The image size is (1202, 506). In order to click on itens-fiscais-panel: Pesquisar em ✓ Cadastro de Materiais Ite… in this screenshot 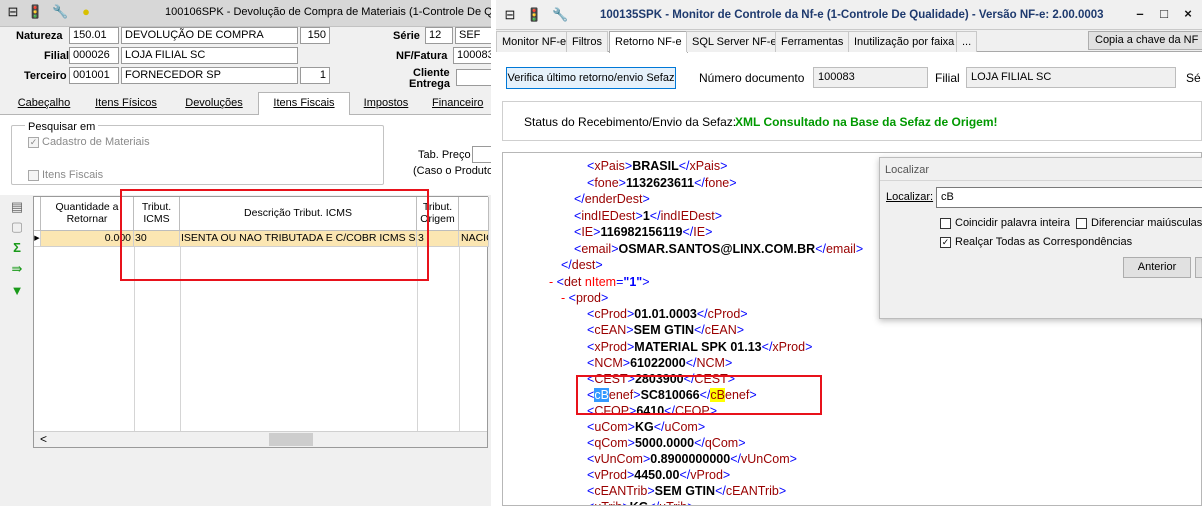, I will do `click(245, 155)`.